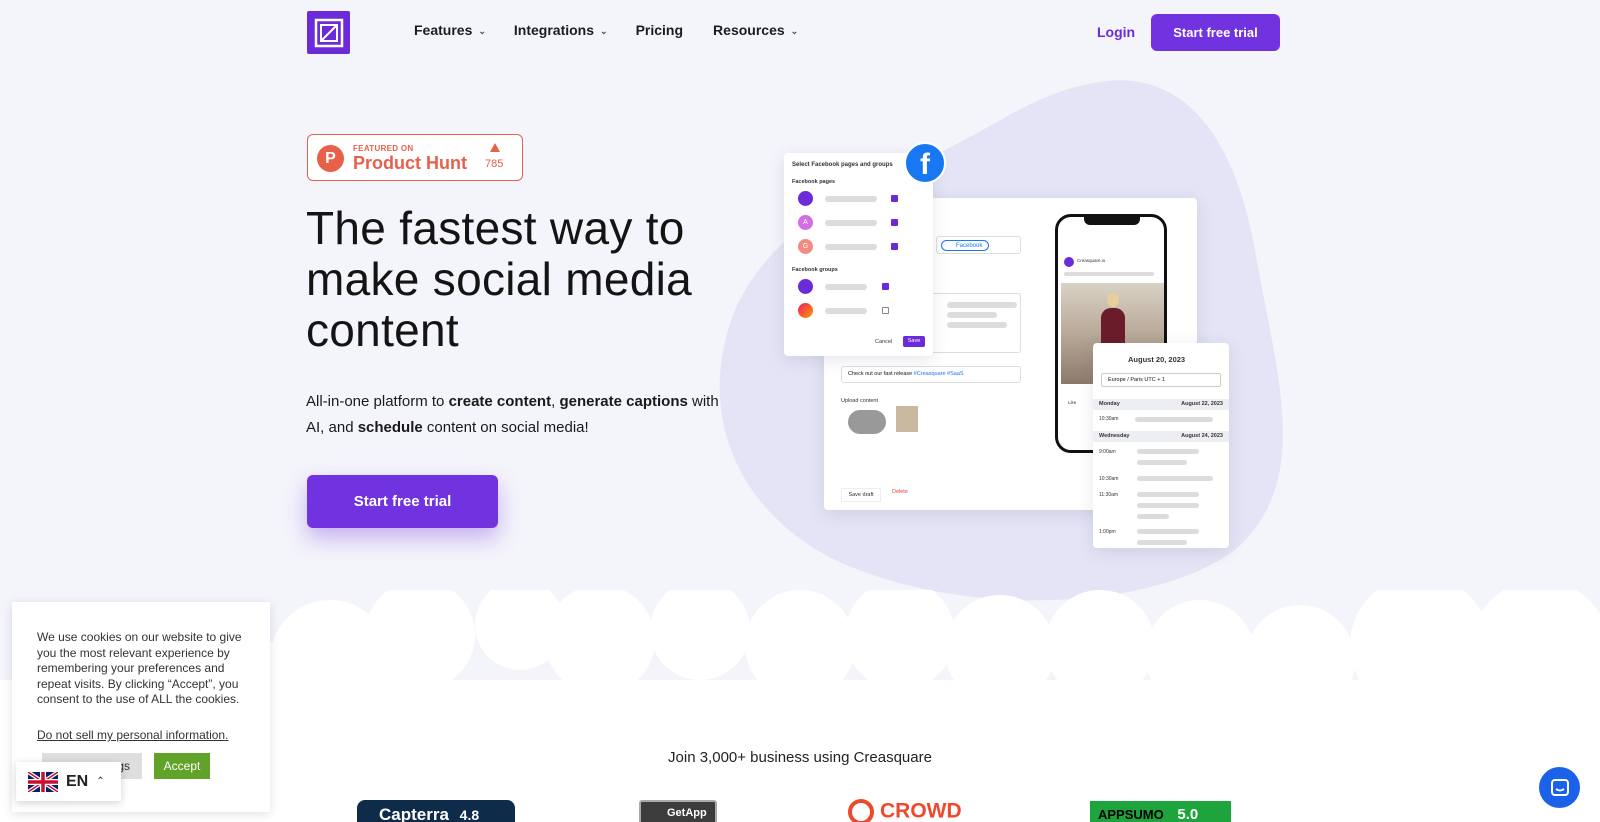 This screenshot has width=1600, height=822. Describe the element at coordinates (1109, 495) in the screenshot. I see `slot-time: 11:30am` at that location.